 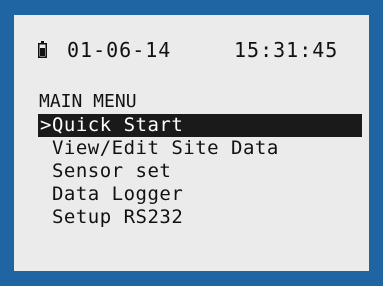 I want to click on menu-item-view-edit-site-data: View/Edit Site Data, so click(x=200, y=148).